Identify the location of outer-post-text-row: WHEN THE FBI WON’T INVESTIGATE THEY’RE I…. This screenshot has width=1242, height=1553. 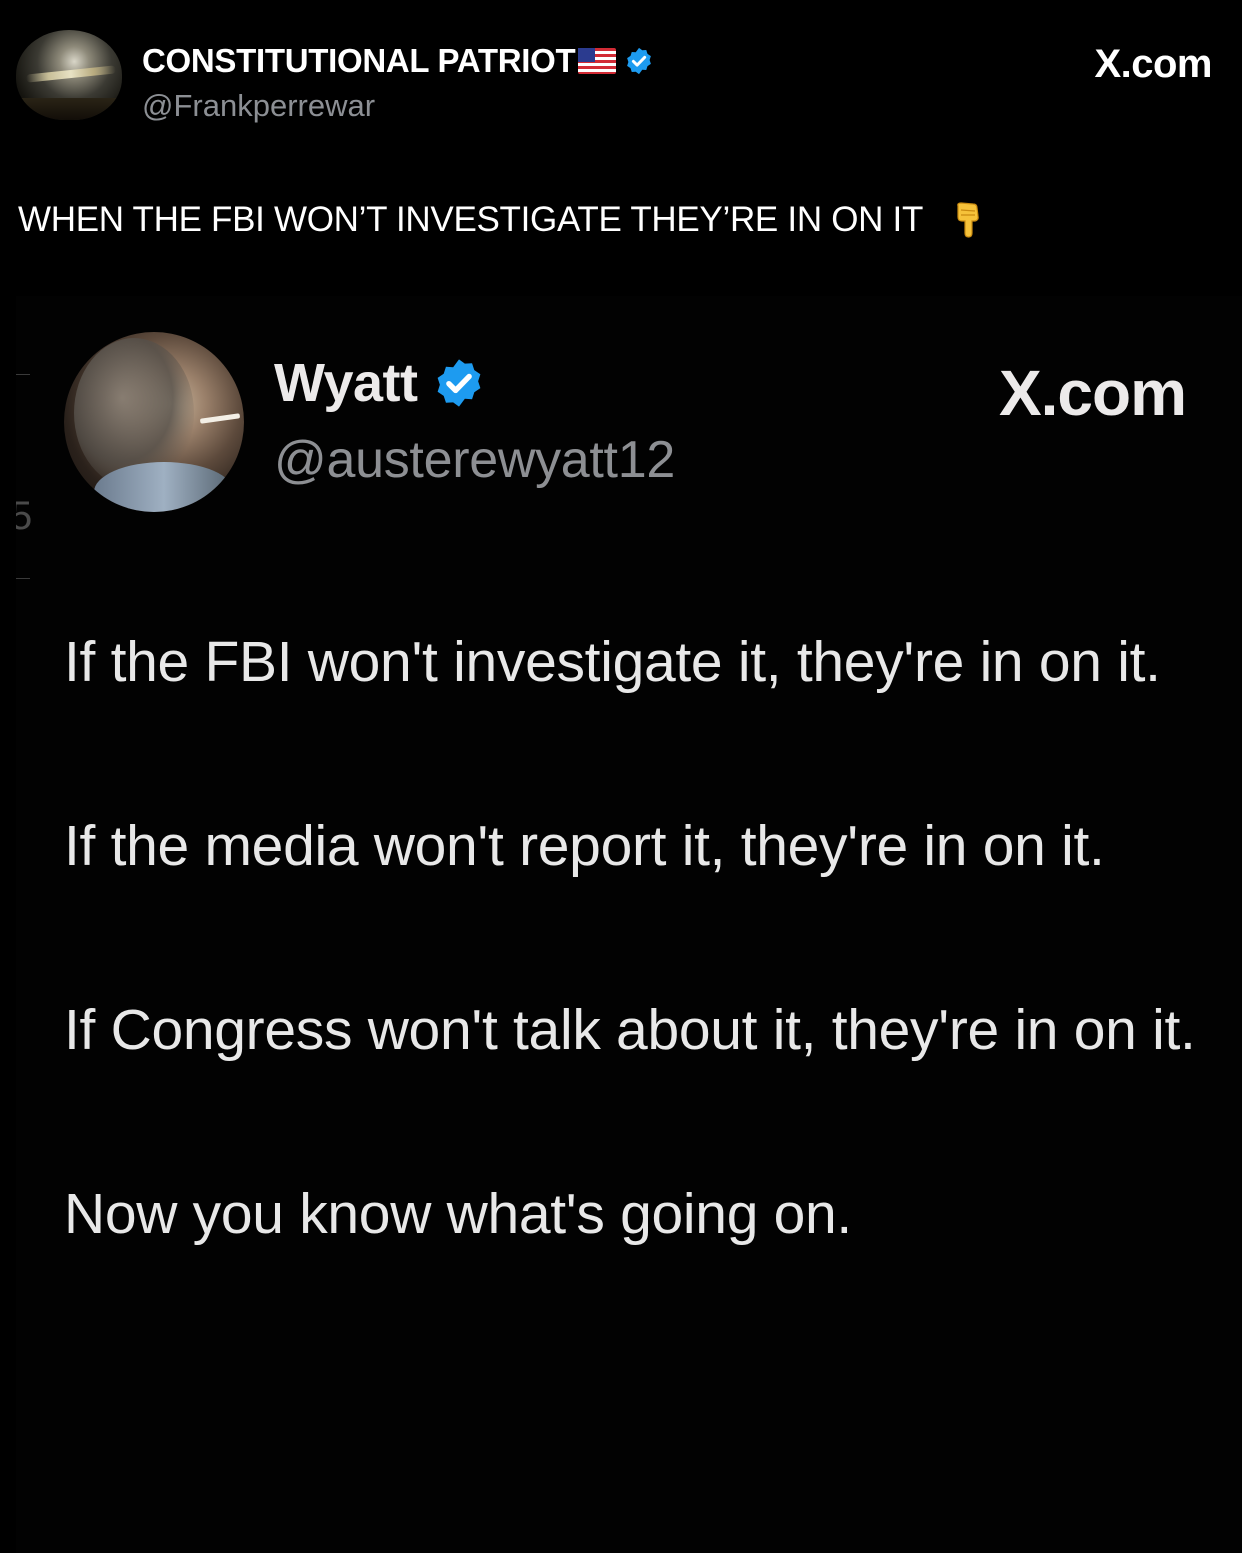
(500, 220).